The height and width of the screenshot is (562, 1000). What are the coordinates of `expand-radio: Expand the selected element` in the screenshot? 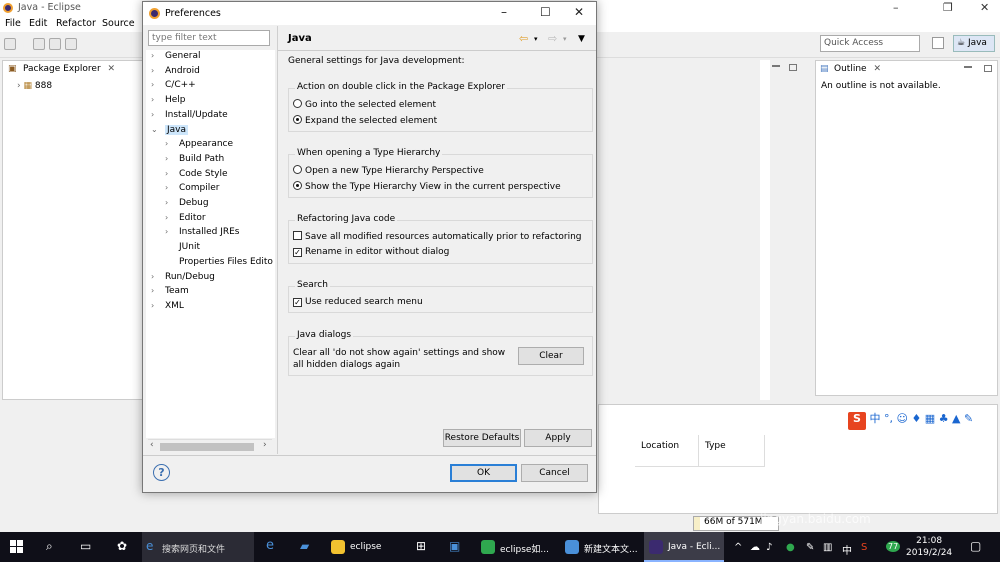 It's located at (365, 120).